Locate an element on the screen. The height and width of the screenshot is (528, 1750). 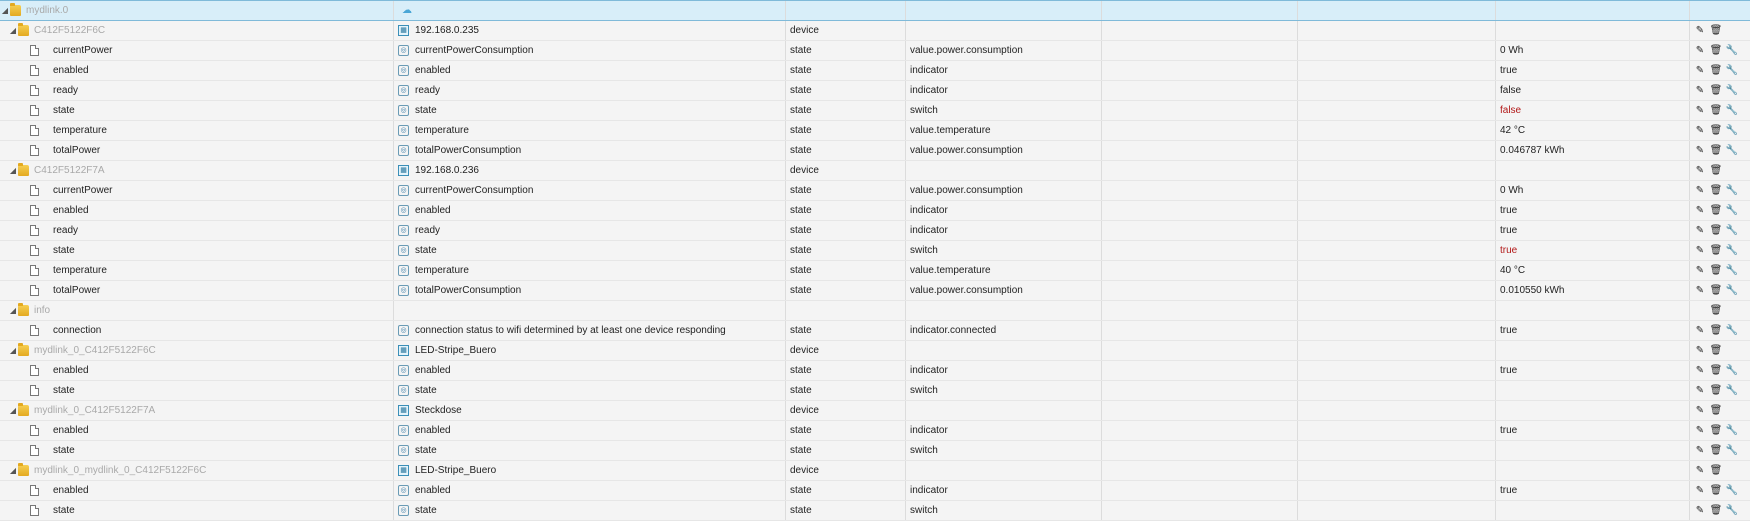
tree-row: ◢ info 🗑 is located at coordinates (875, 311).